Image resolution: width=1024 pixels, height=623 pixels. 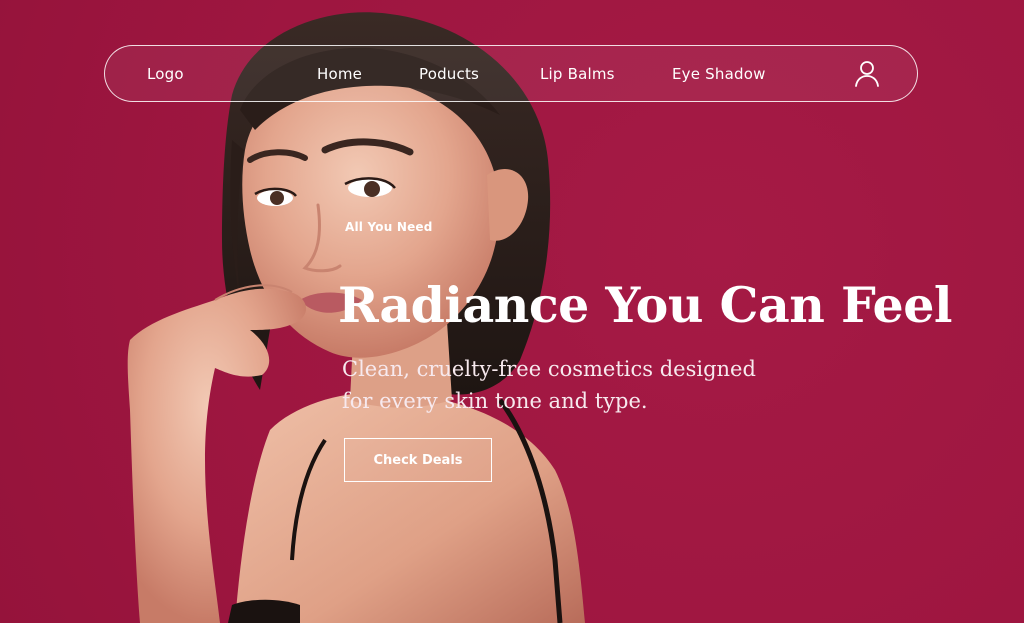 What do you see at coordinates (389, 227) in the screenshot?
I see `hero-eyebrow: All You Need` at bounding box center [389, 227].